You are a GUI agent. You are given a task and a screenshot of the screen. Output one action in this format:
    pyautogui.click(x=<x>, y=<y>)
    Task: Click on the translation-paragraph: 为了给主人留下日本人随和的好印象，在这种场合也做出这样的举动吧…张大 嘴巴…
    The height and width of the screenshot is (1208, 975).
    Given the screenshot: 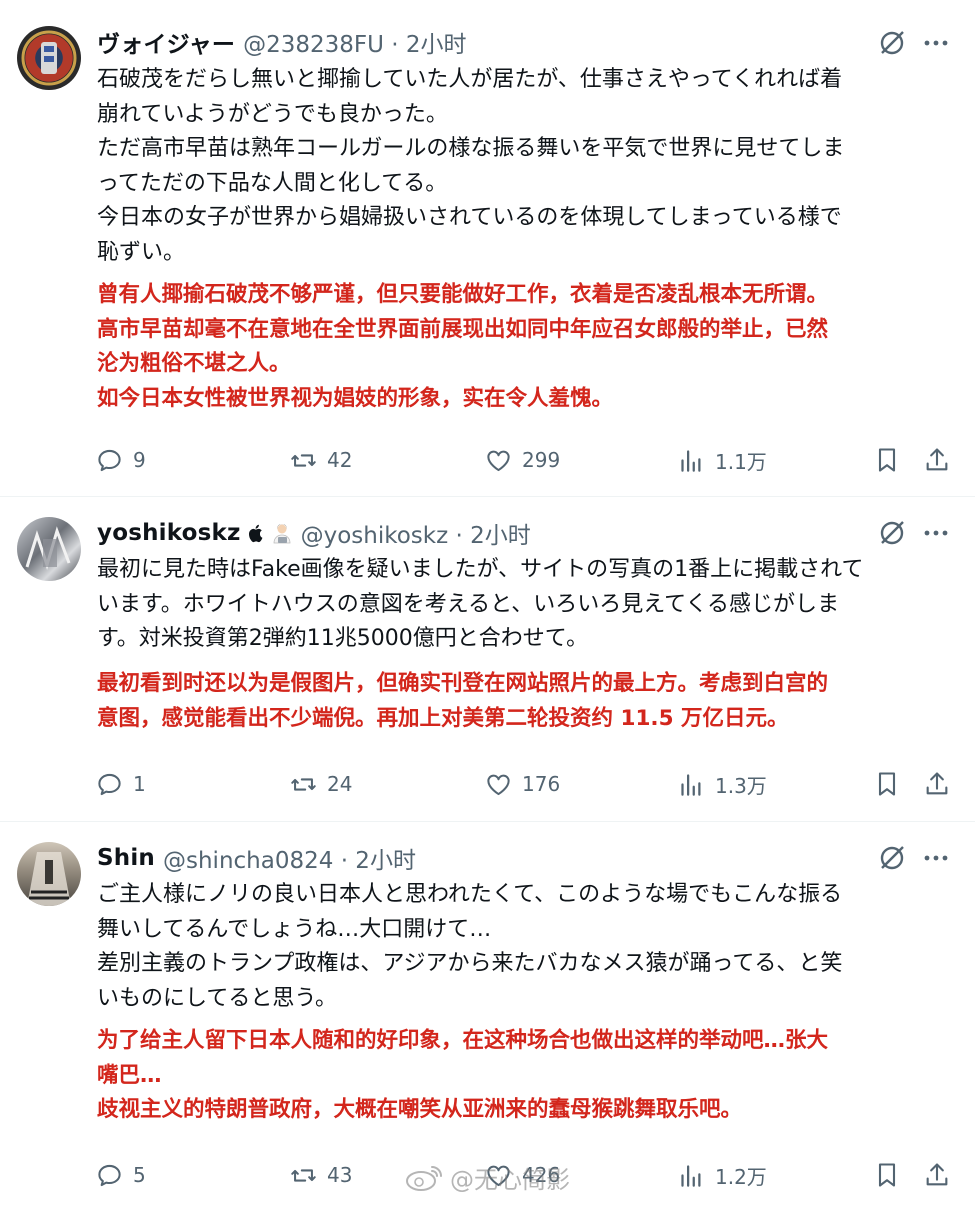 What is the action you would take?
    pyautogui.click(x=463, y=1058)
    